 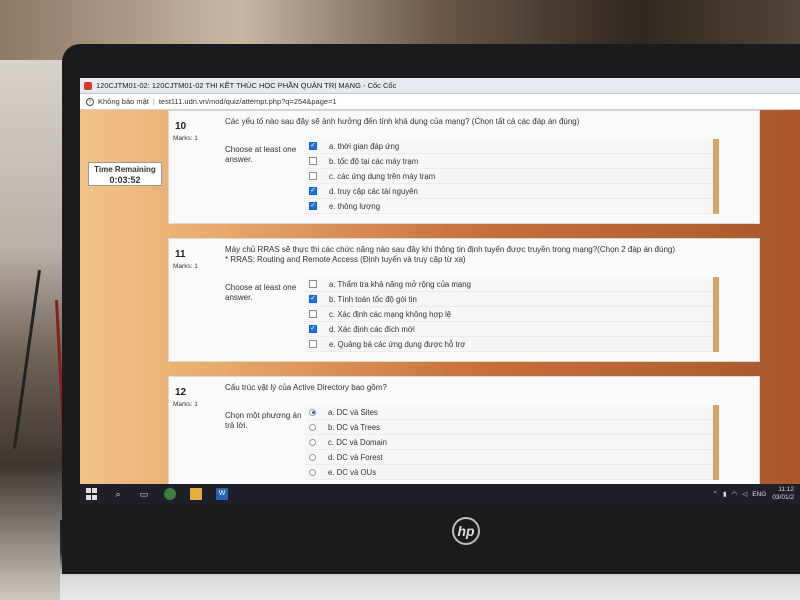 I want to click on answer-label: d. DC và Forest, so click(x=355, y=457).